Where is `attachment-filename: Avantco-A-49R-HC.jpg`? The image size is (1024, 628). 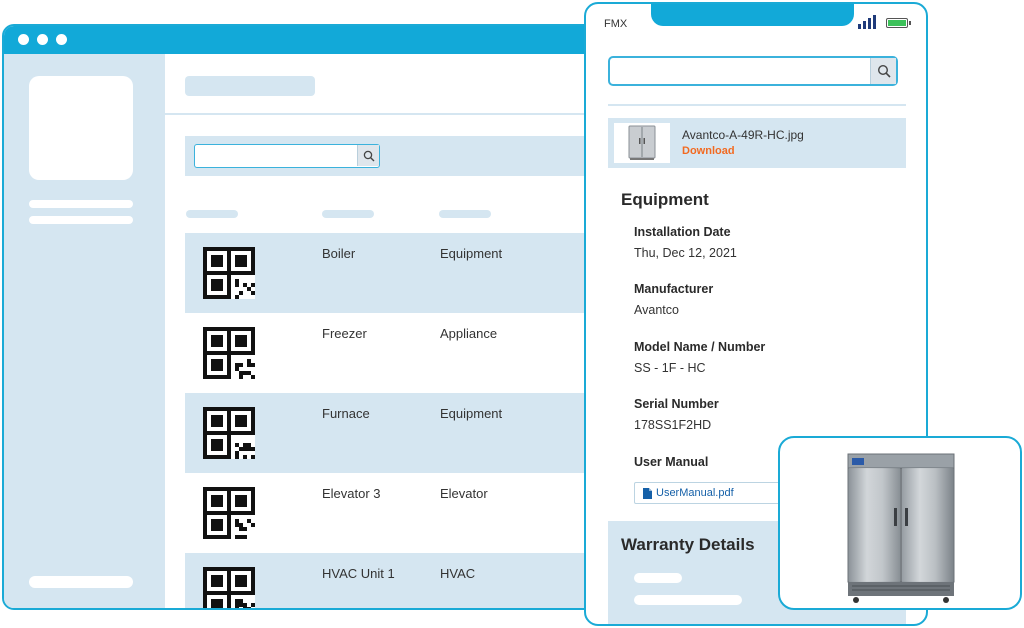
attachment-filename: Avantco-A-49R-HC.jpg is located at coordinates (743, 135).